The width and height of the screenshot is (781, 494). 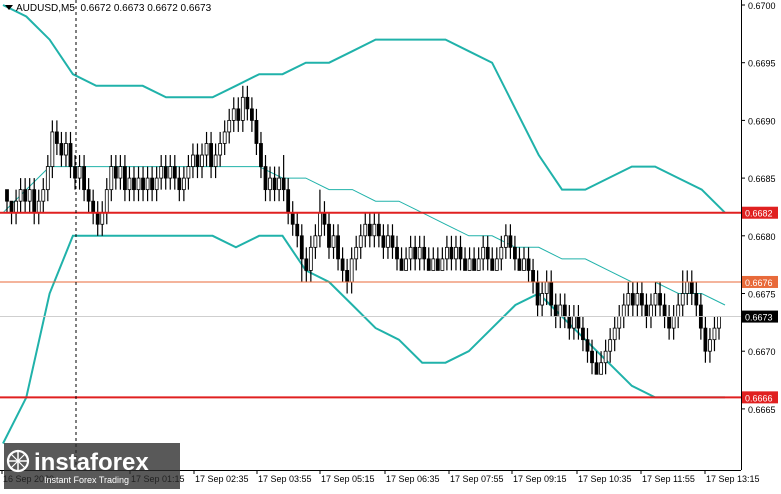 I want to click on y-tick-label: 0.6665, so click(x=762, y=410).